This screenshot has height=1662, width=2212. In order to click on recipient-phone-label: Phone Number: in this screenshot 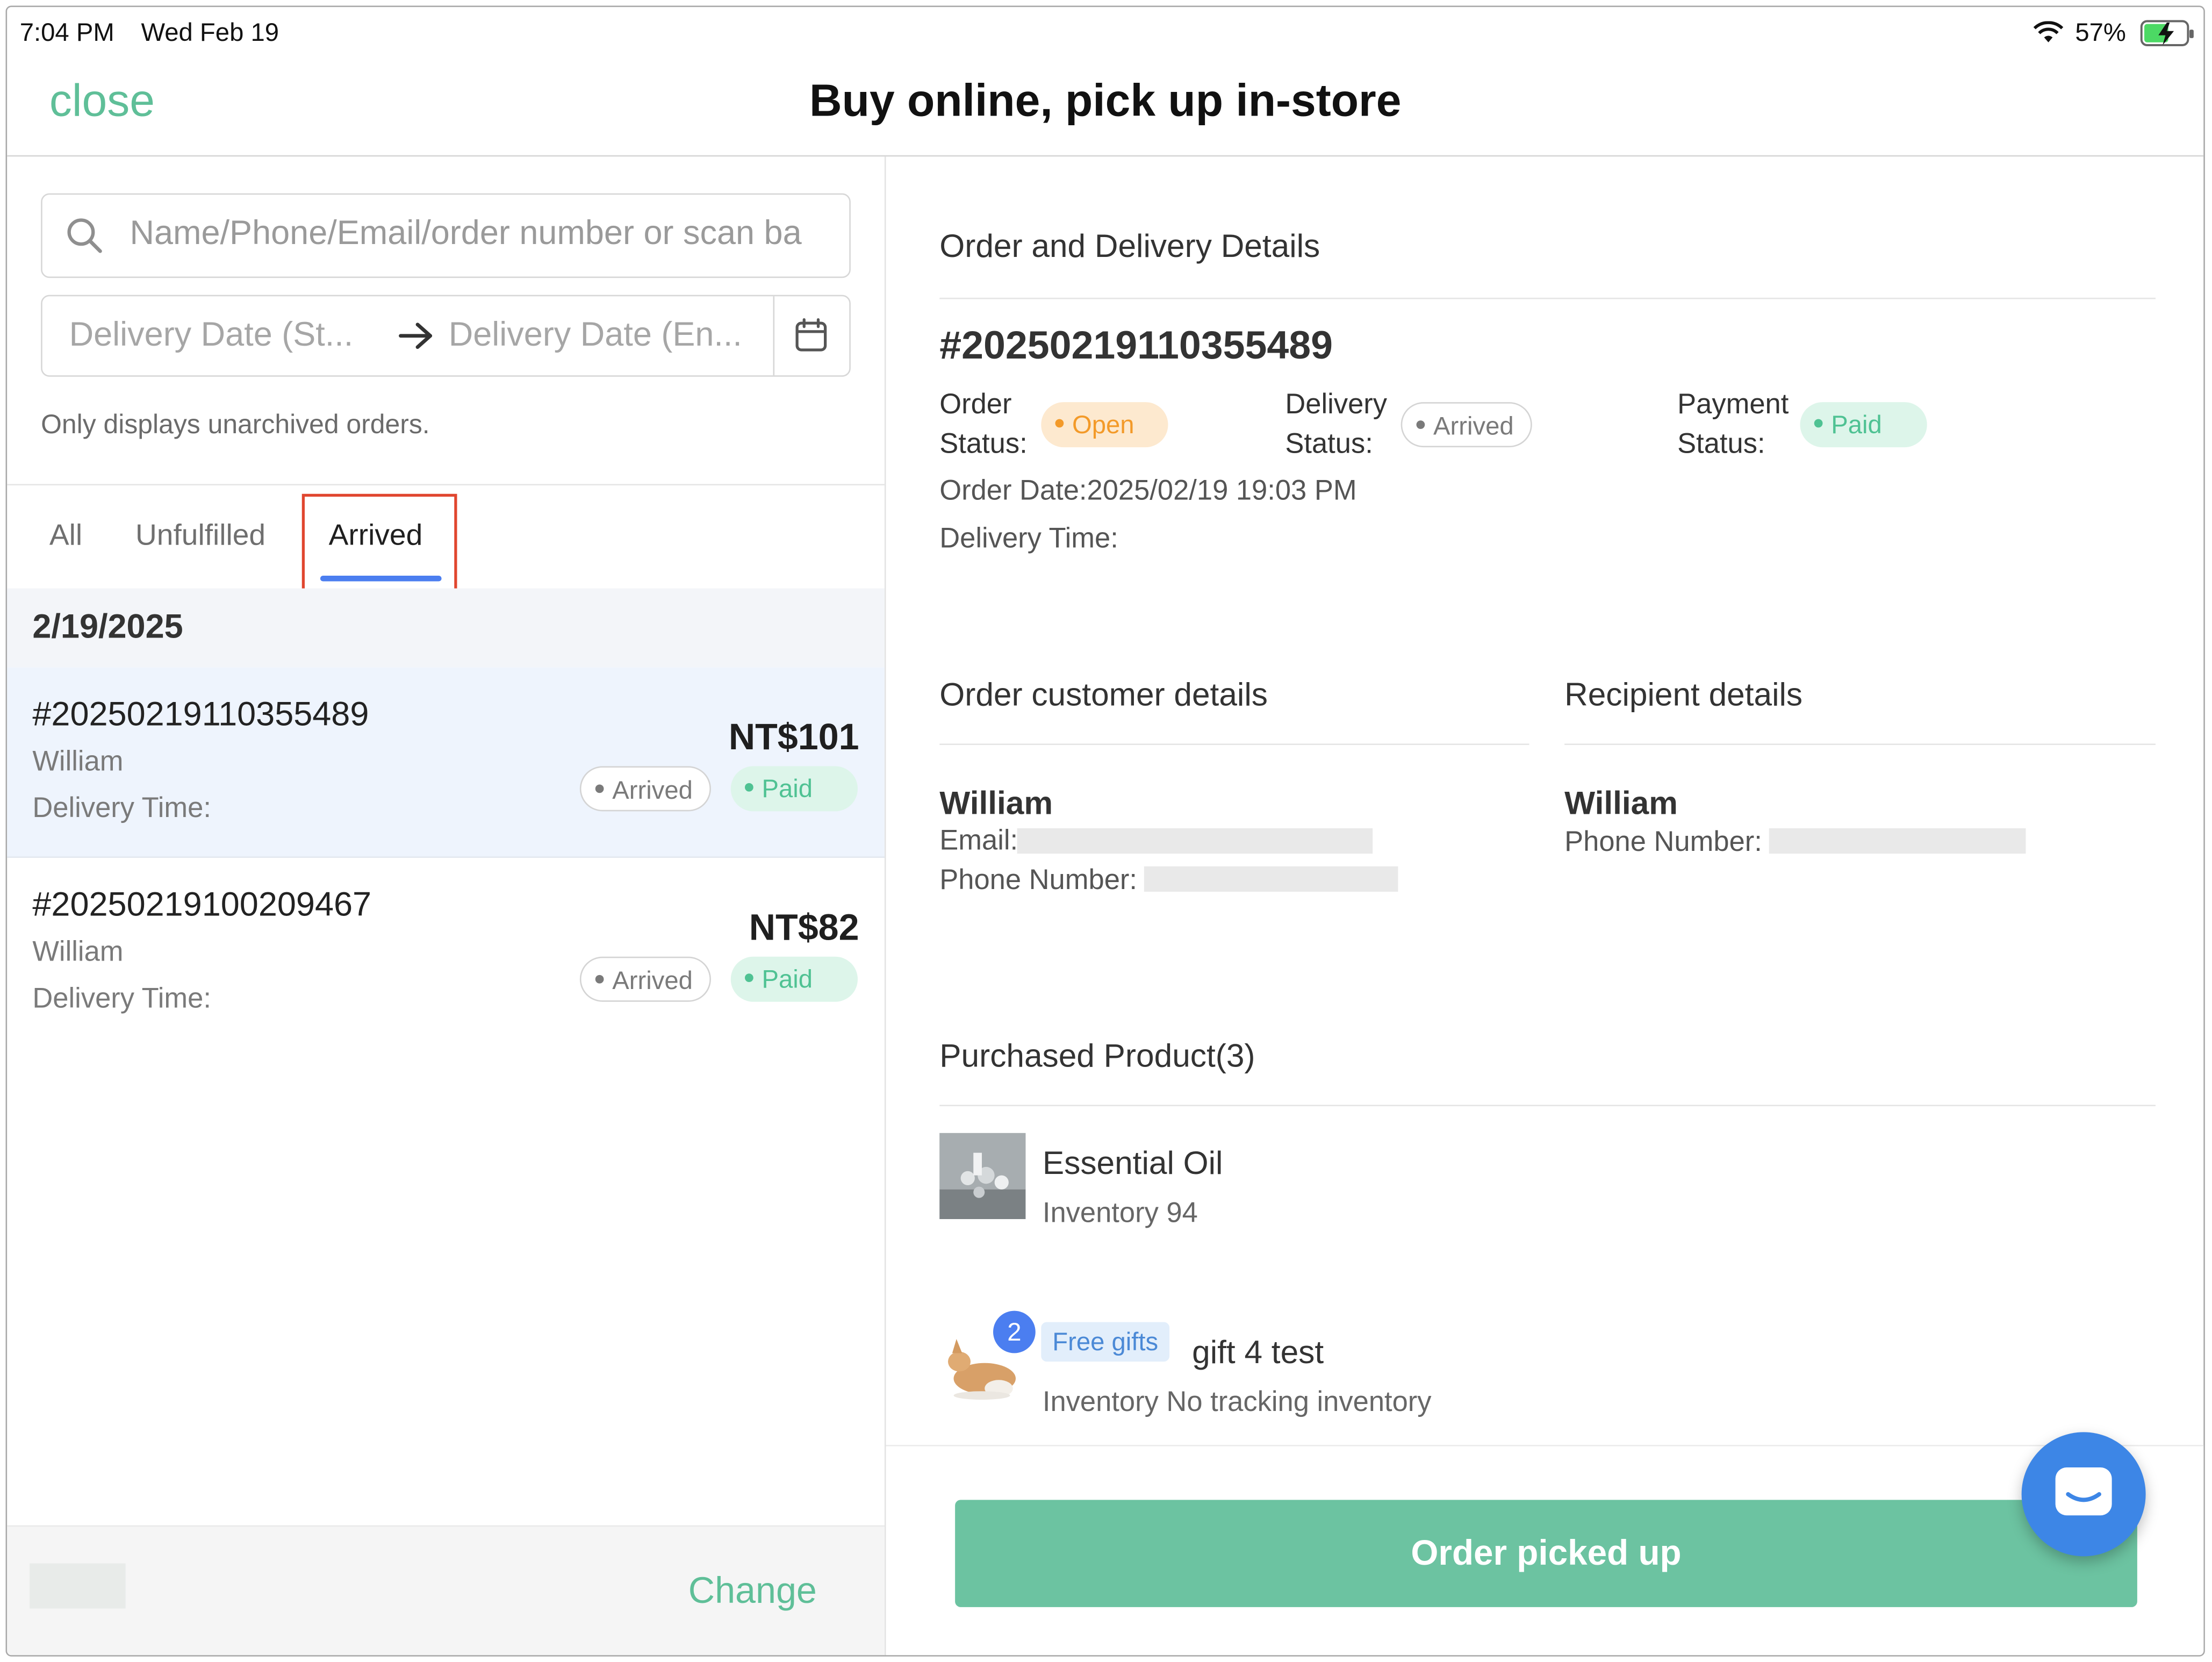, I will do `click(1663, 842)`.